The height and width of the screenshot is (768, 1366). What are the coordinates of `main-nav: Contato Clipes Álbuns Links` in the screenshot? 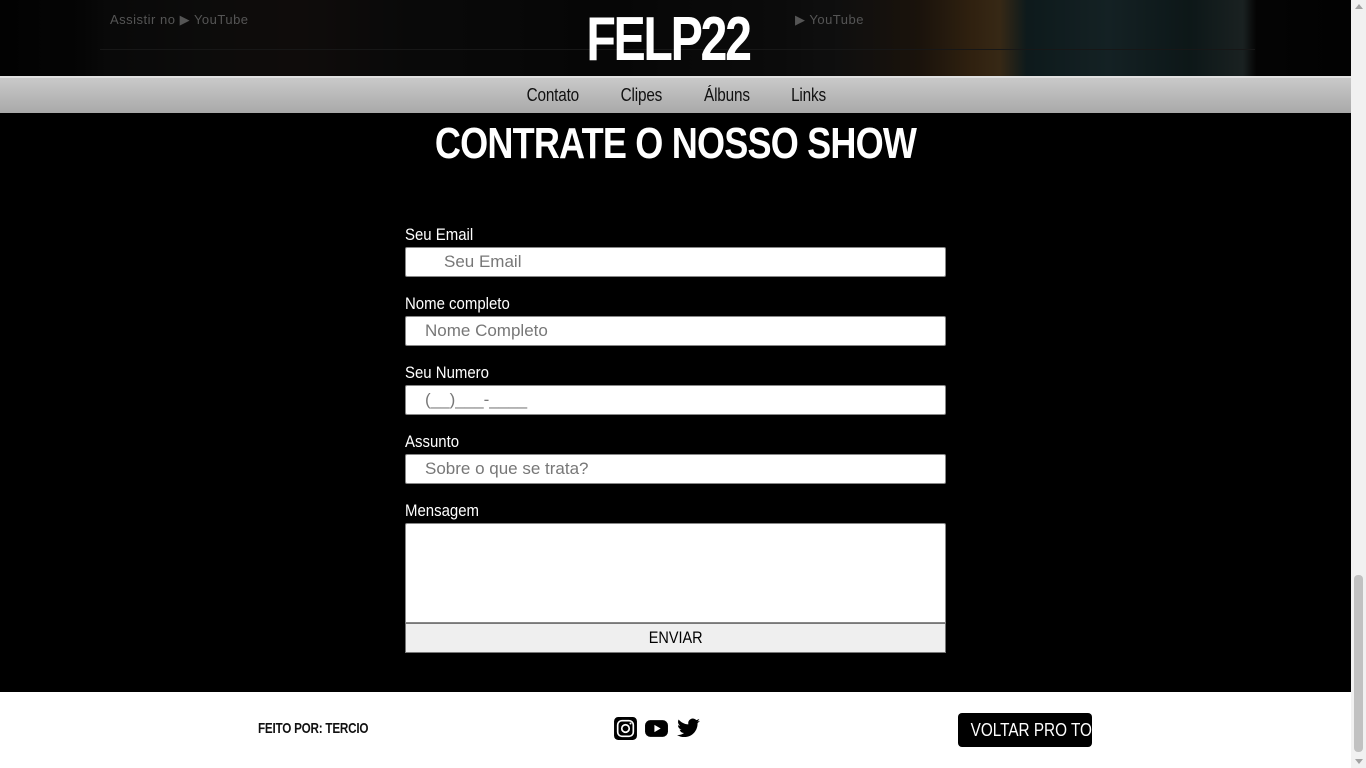 It's located at (675, 94).